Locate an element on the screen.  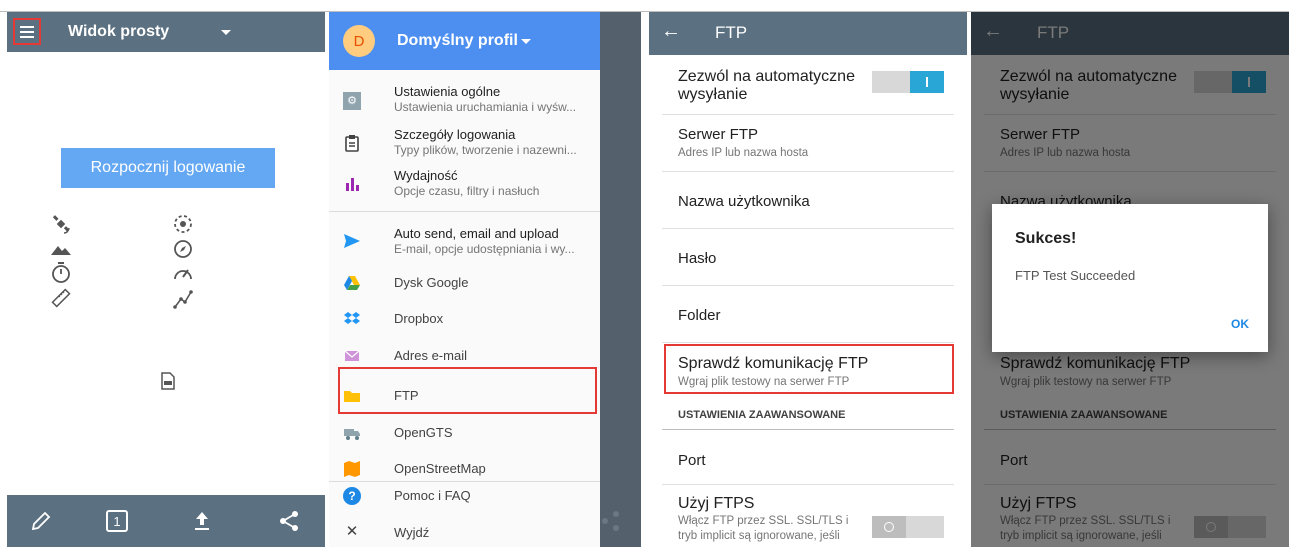
clipboard-icon is located at coordinates (352, 143).